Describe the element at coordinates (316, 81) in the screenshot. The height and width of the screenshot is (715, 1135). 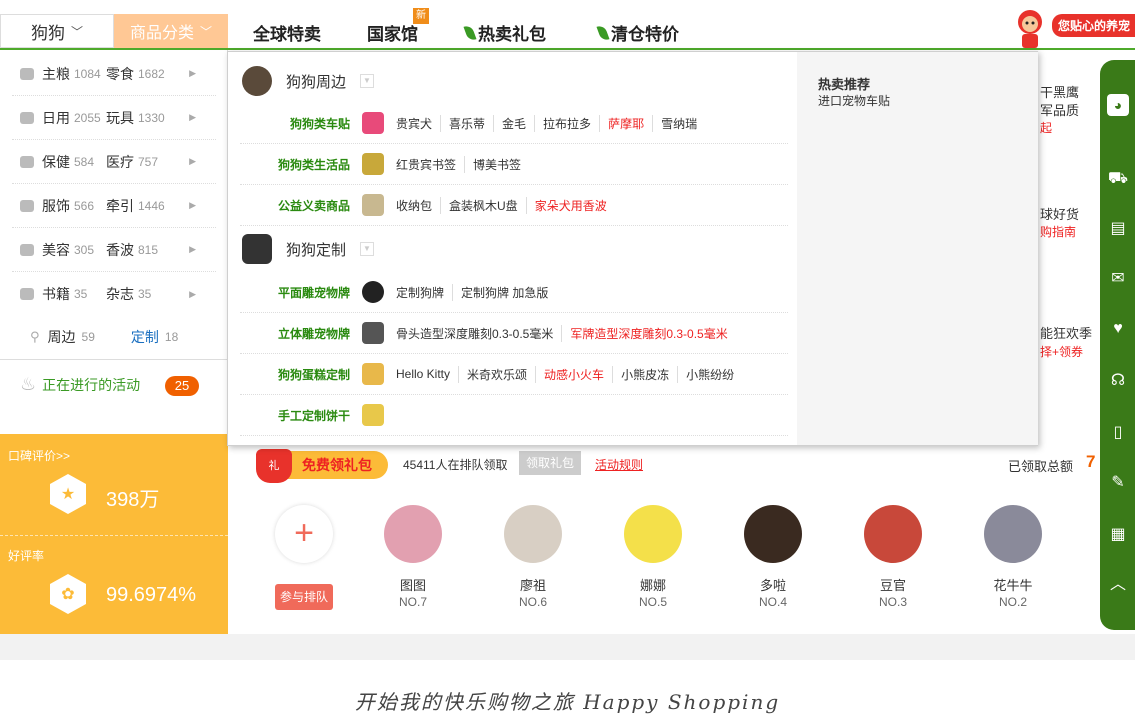
I see `group-title: 狗狗周边` at that location.